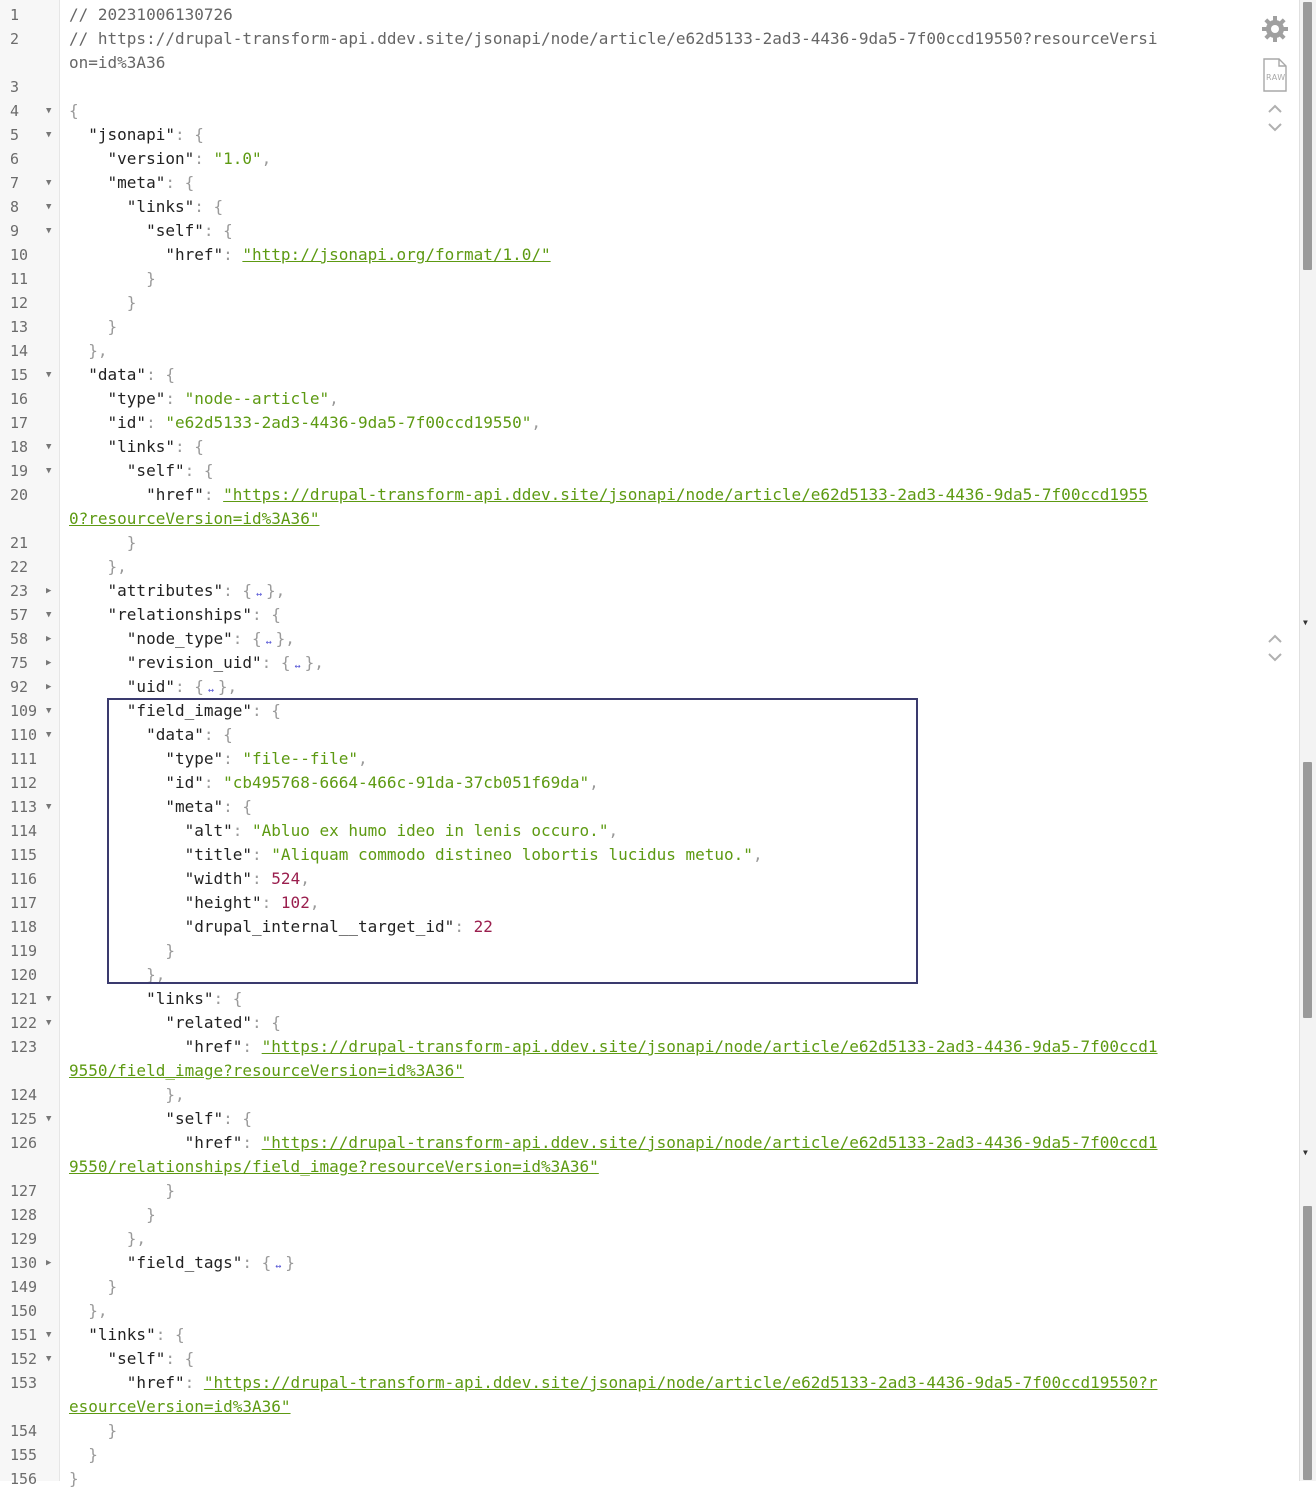  What do you see at coordinates (15, 39) in the screenshot?
I see `line-number-label: 2` at bounding box center [15, 39].